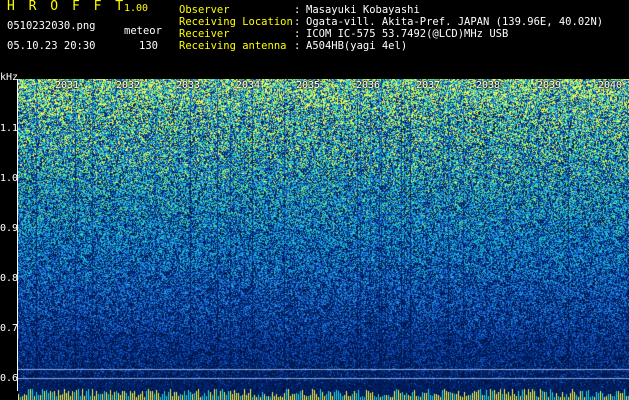 This screenshot has height=400, width=629. Describe the element at coordinates (9, 228) in the screenshot. I see `y-tick-label: 0.9` at that location.